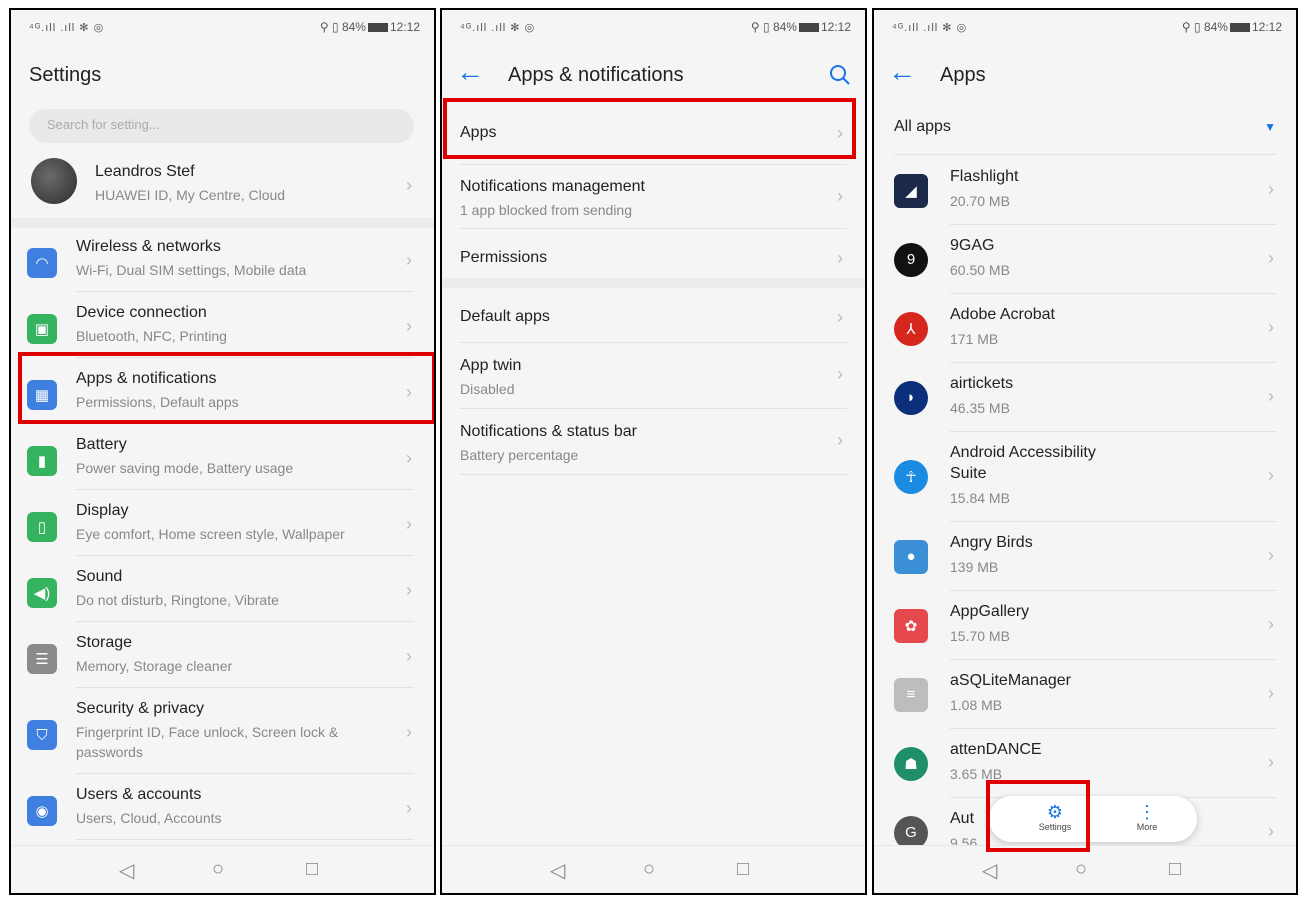  I want to click on item-sub: Do not disturb, Ringtone, Vibrate, so click(177, 600).